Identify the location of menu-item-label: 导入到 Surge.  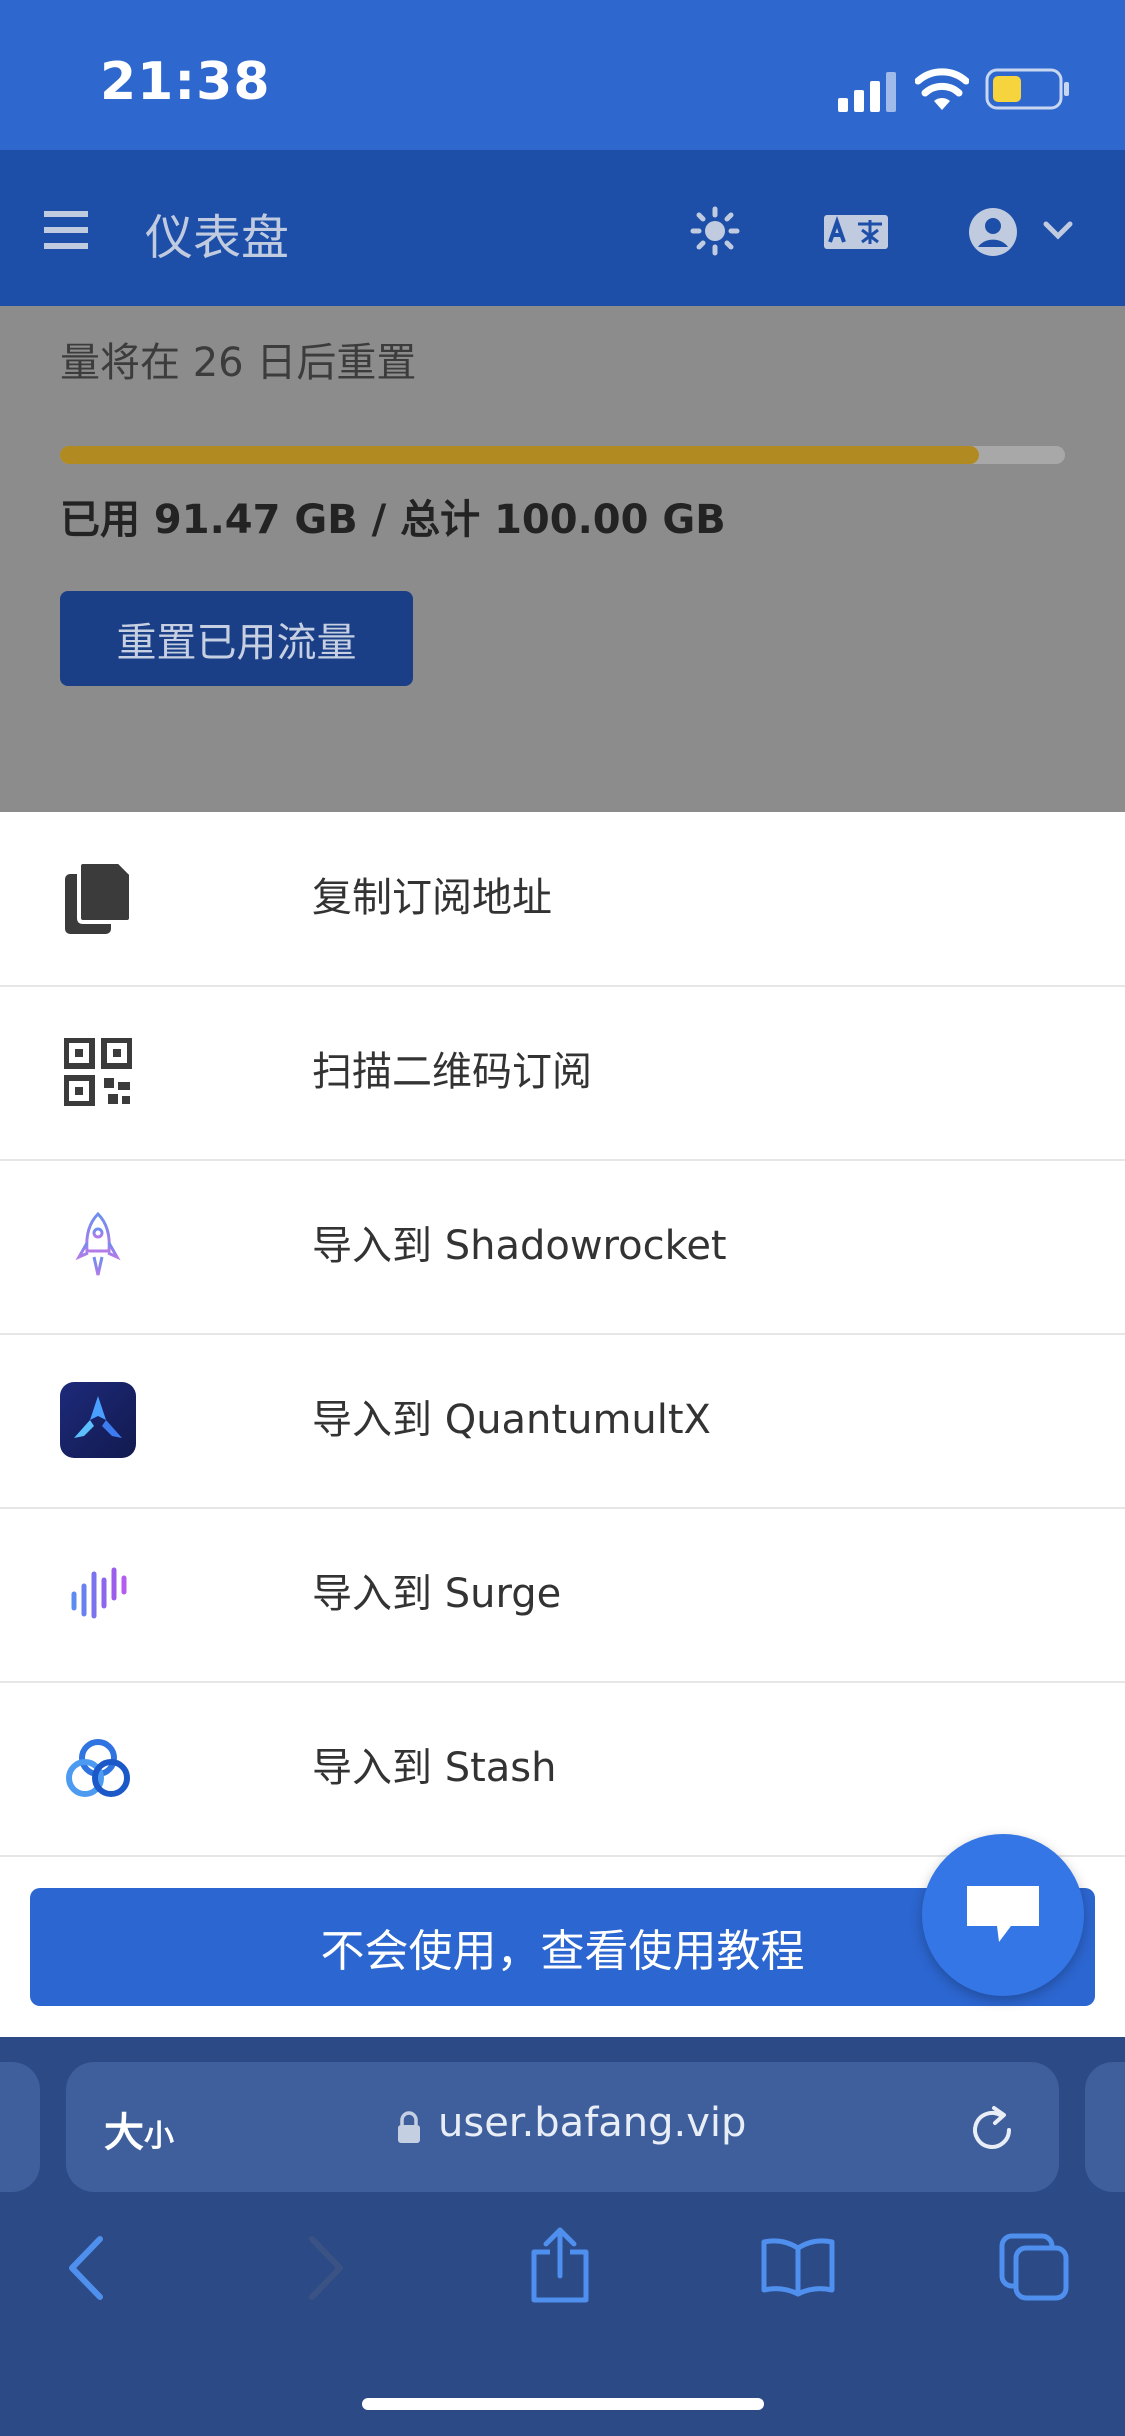
(437, 1594).